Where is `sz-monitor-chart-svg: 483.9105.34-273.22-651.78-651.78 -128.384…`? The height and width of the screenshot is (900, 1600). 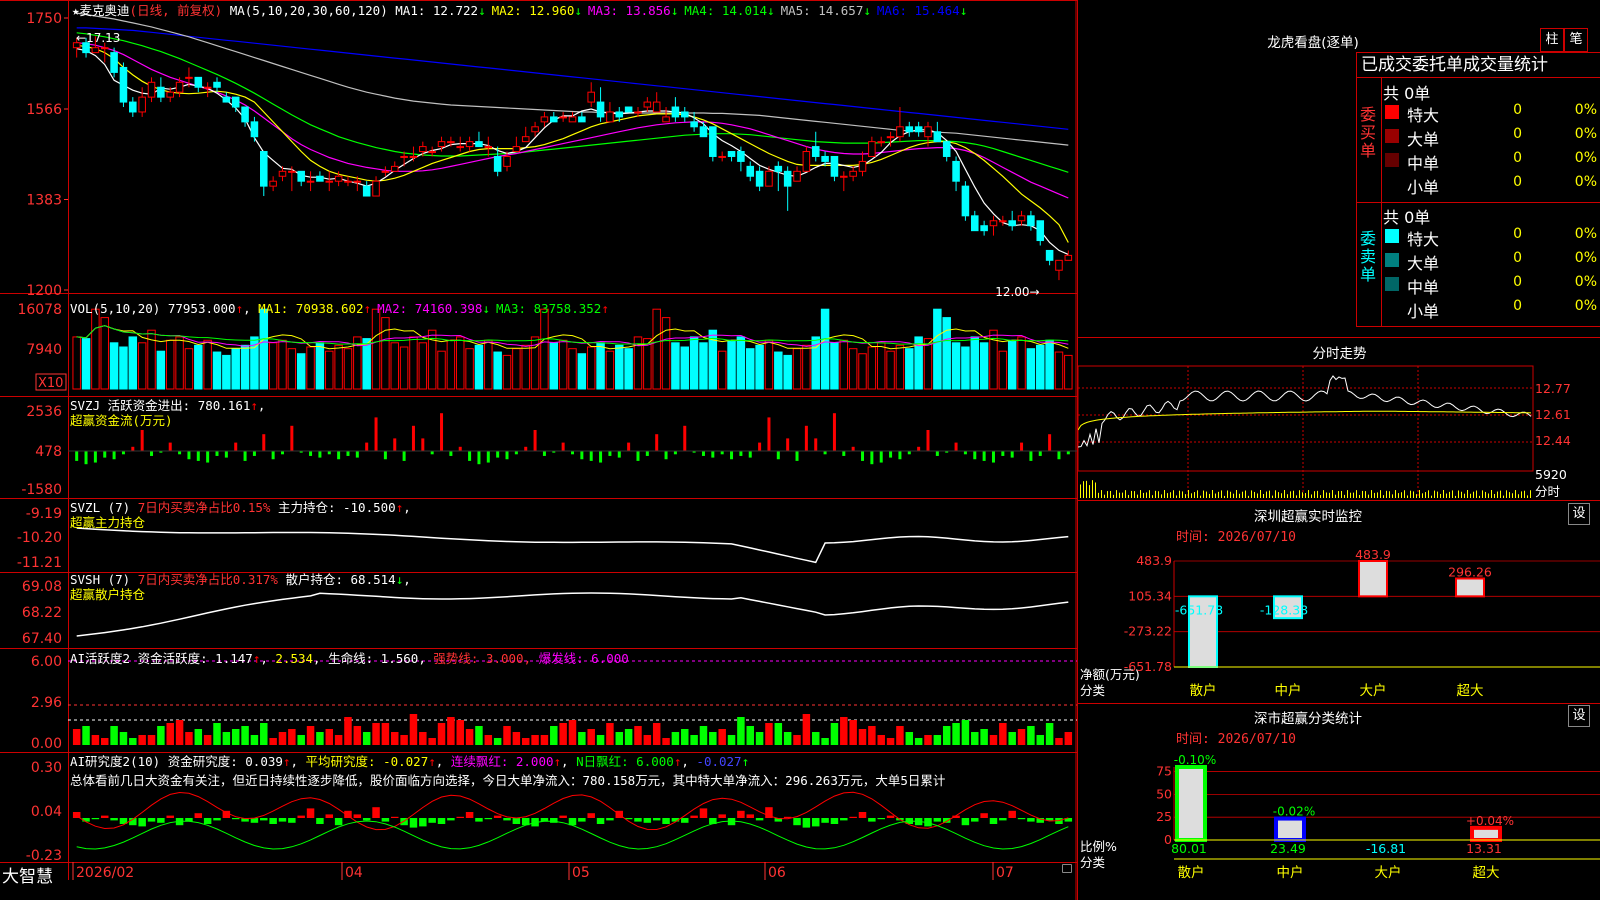 sz-monitor-chart-svg: 483.9105.34-273.22-651.78-651.78 -128.384… is located at coordinates (1339, 623).